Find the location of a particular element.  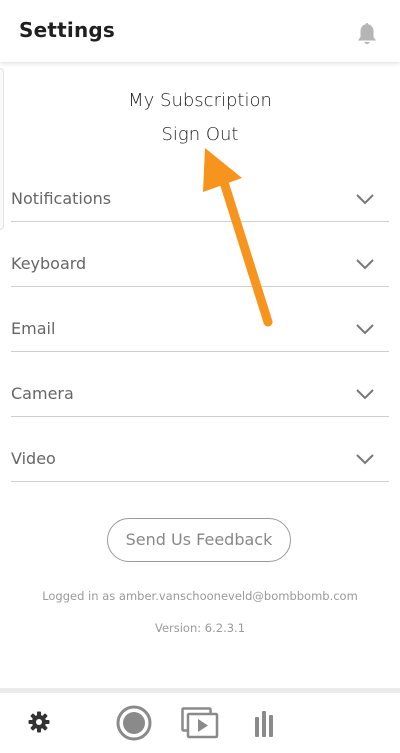

video-library-icon is located at coordinates (200, 723).